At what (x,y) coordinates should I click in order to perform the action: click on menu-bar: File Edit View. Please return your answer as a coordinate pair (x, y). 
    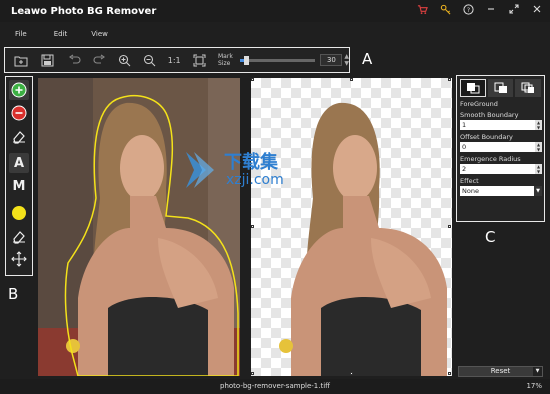
    Looking at the image, I should click on (54, 35).